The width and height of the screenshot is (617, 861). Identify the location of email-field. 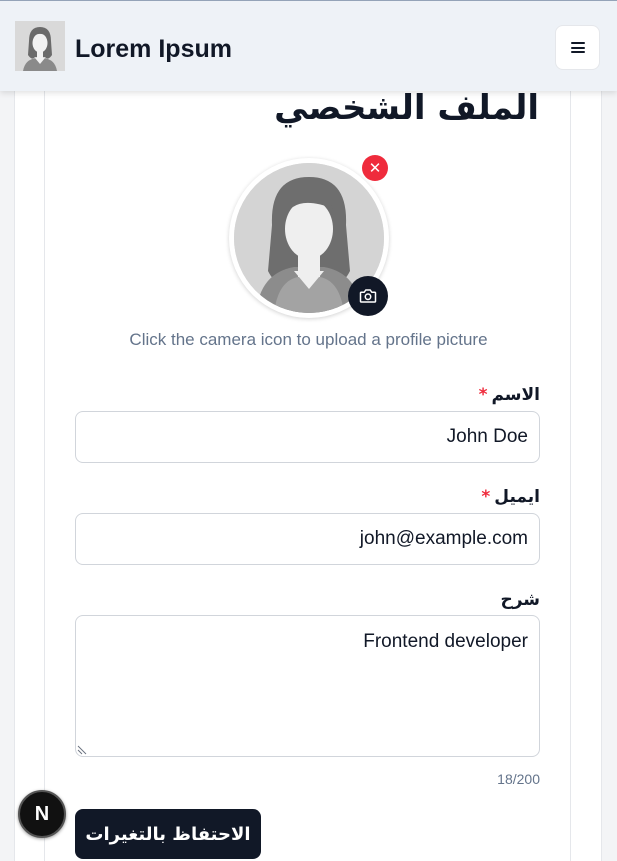
(307, 539).